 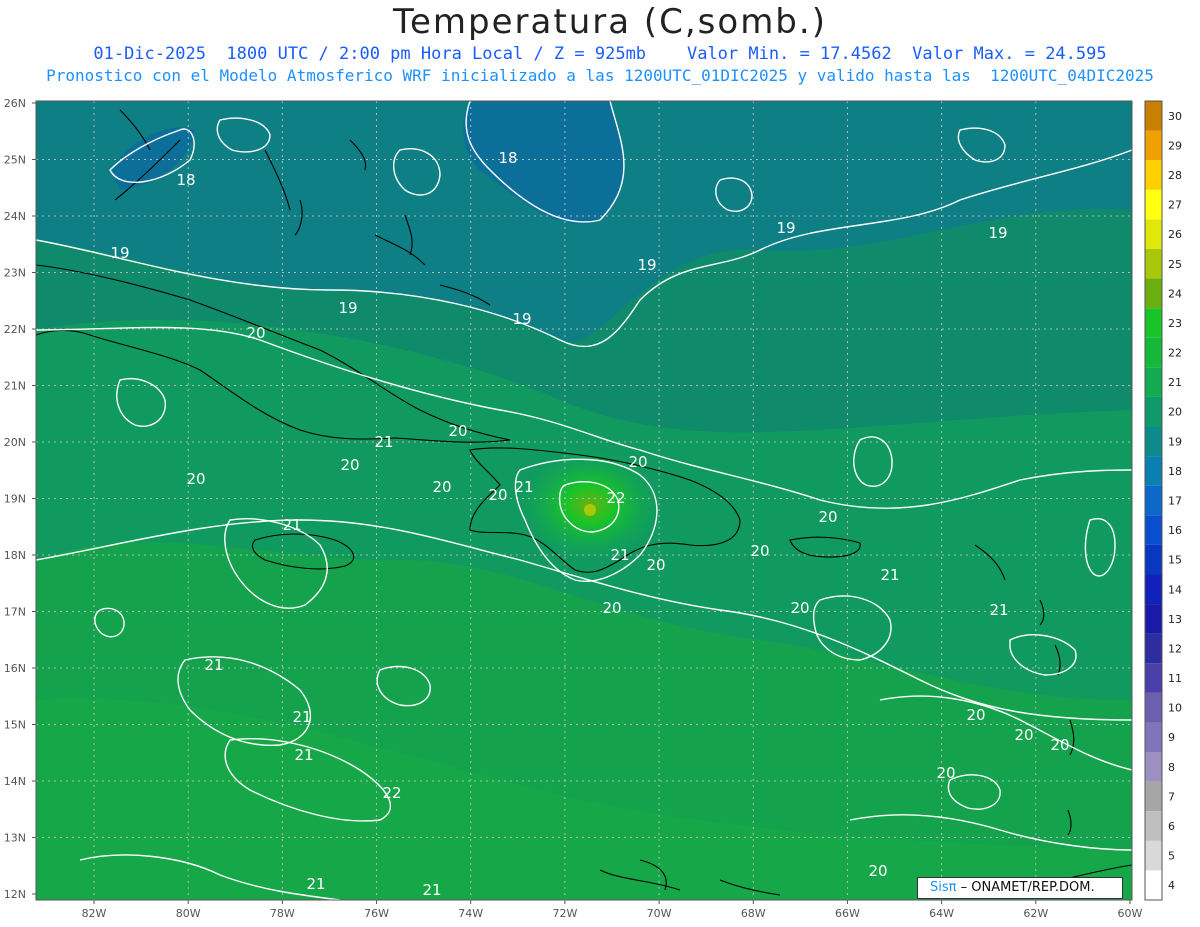 I want to click on colorbar-label: 14, so click(x=1175, y=589).